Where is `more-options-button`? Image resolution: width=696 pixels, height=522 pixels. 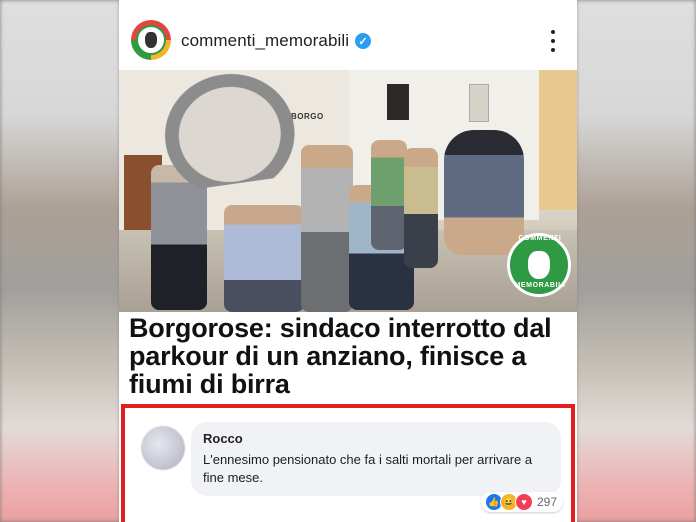 more-options-button is located at coordinates (553, 41).